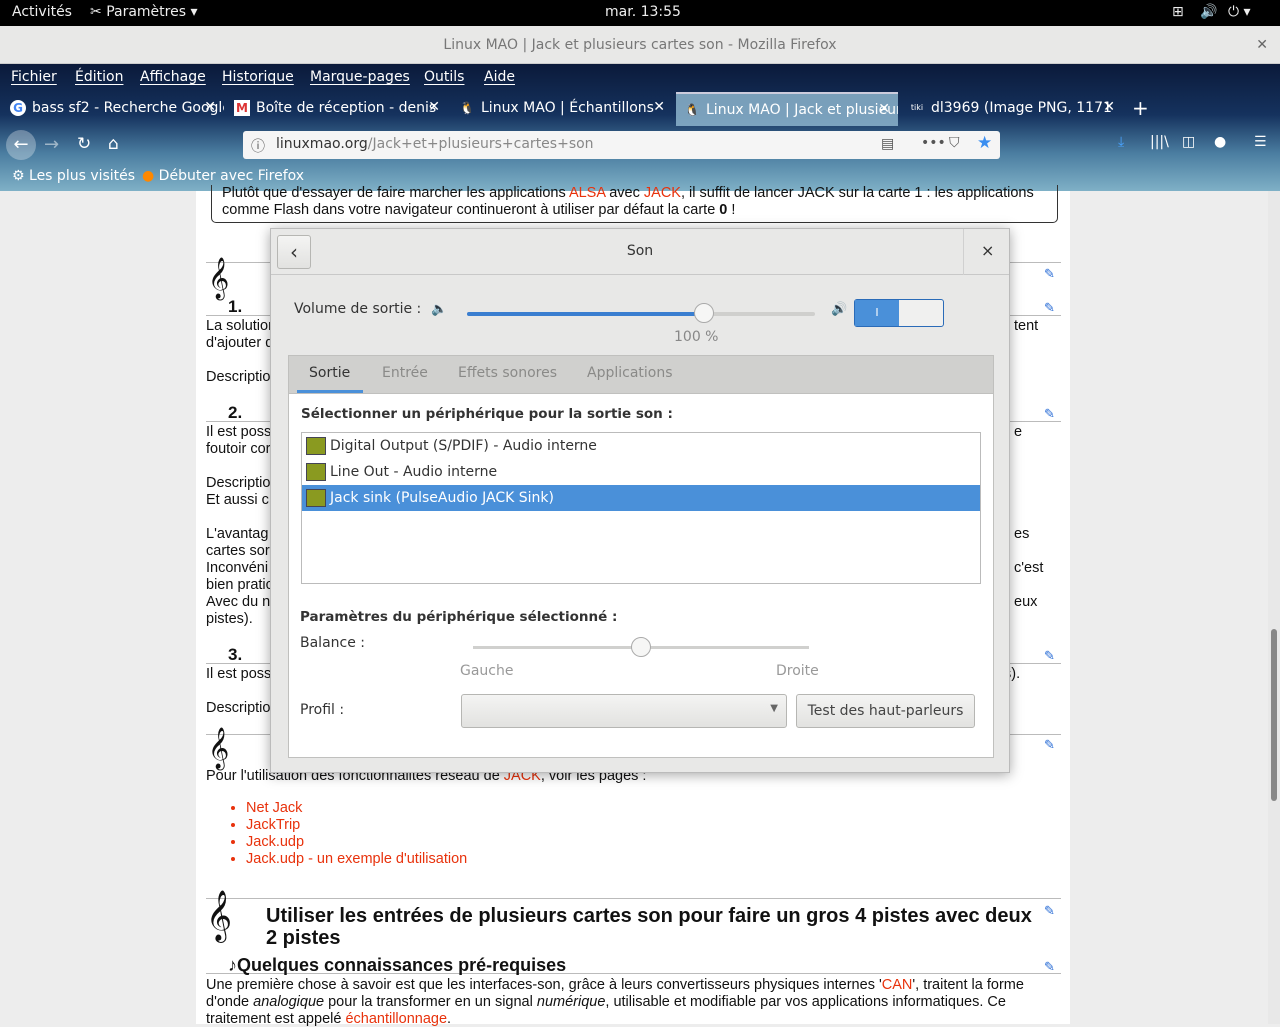  Describe the element at coordinates (356, 825) in the screenshot. I see `link-jacktrip: JackTrip` at that location.